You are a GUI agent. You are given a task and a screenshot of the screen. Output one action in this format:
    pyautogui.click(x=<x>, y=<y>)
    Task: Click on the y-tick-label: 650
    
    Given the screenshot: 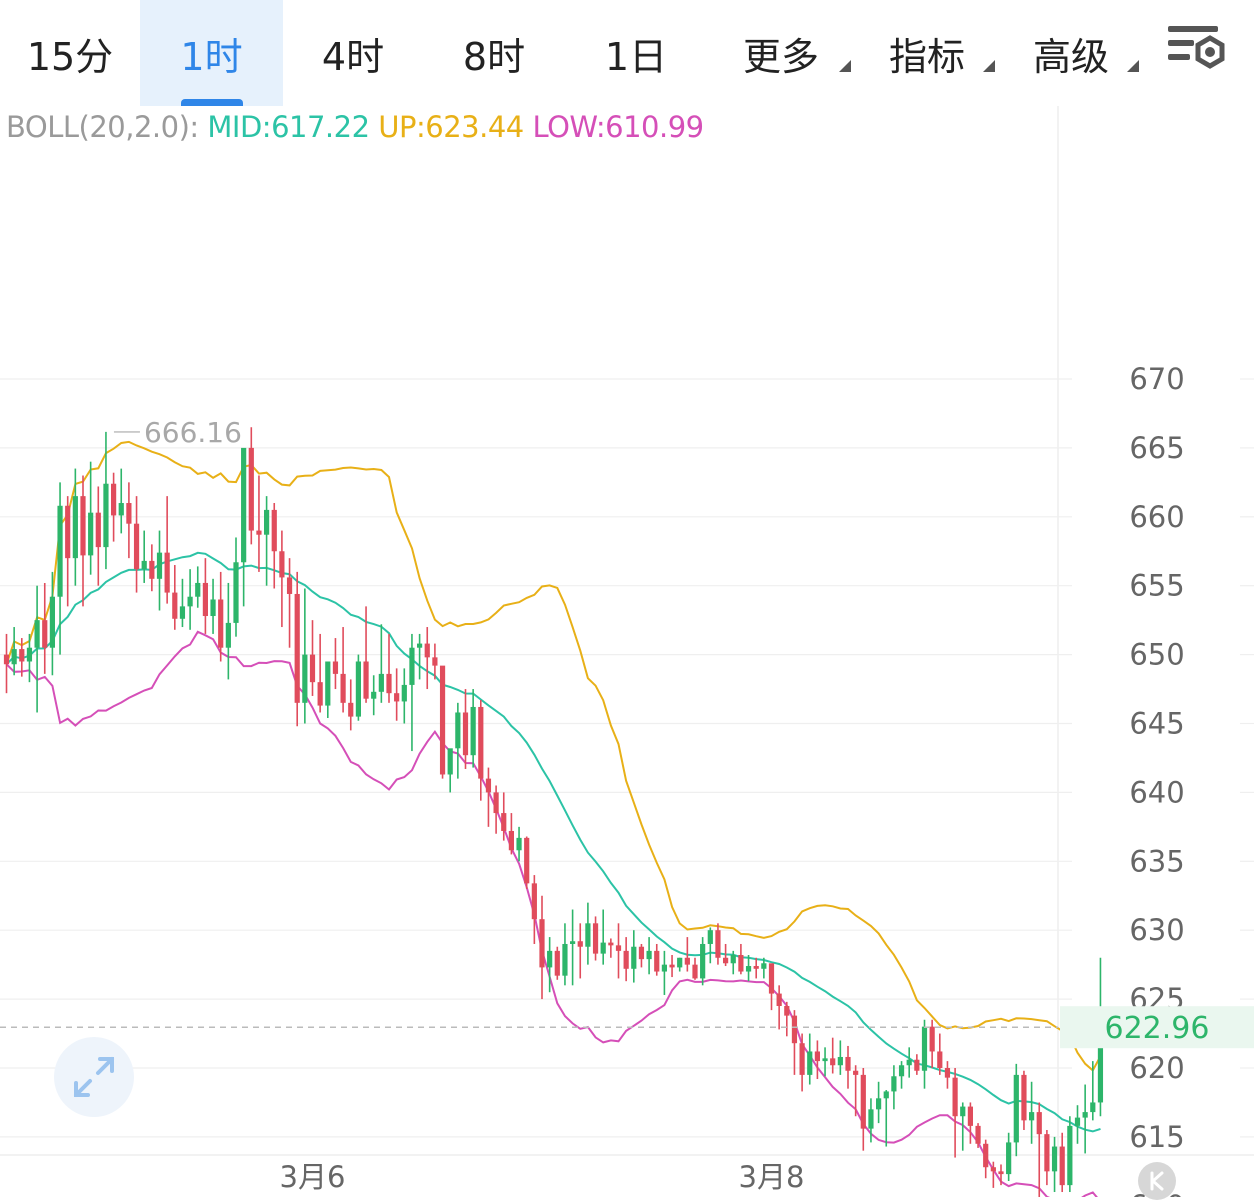 What is the action you would take?
    pyautogui.click(x=1156, y=655)
    